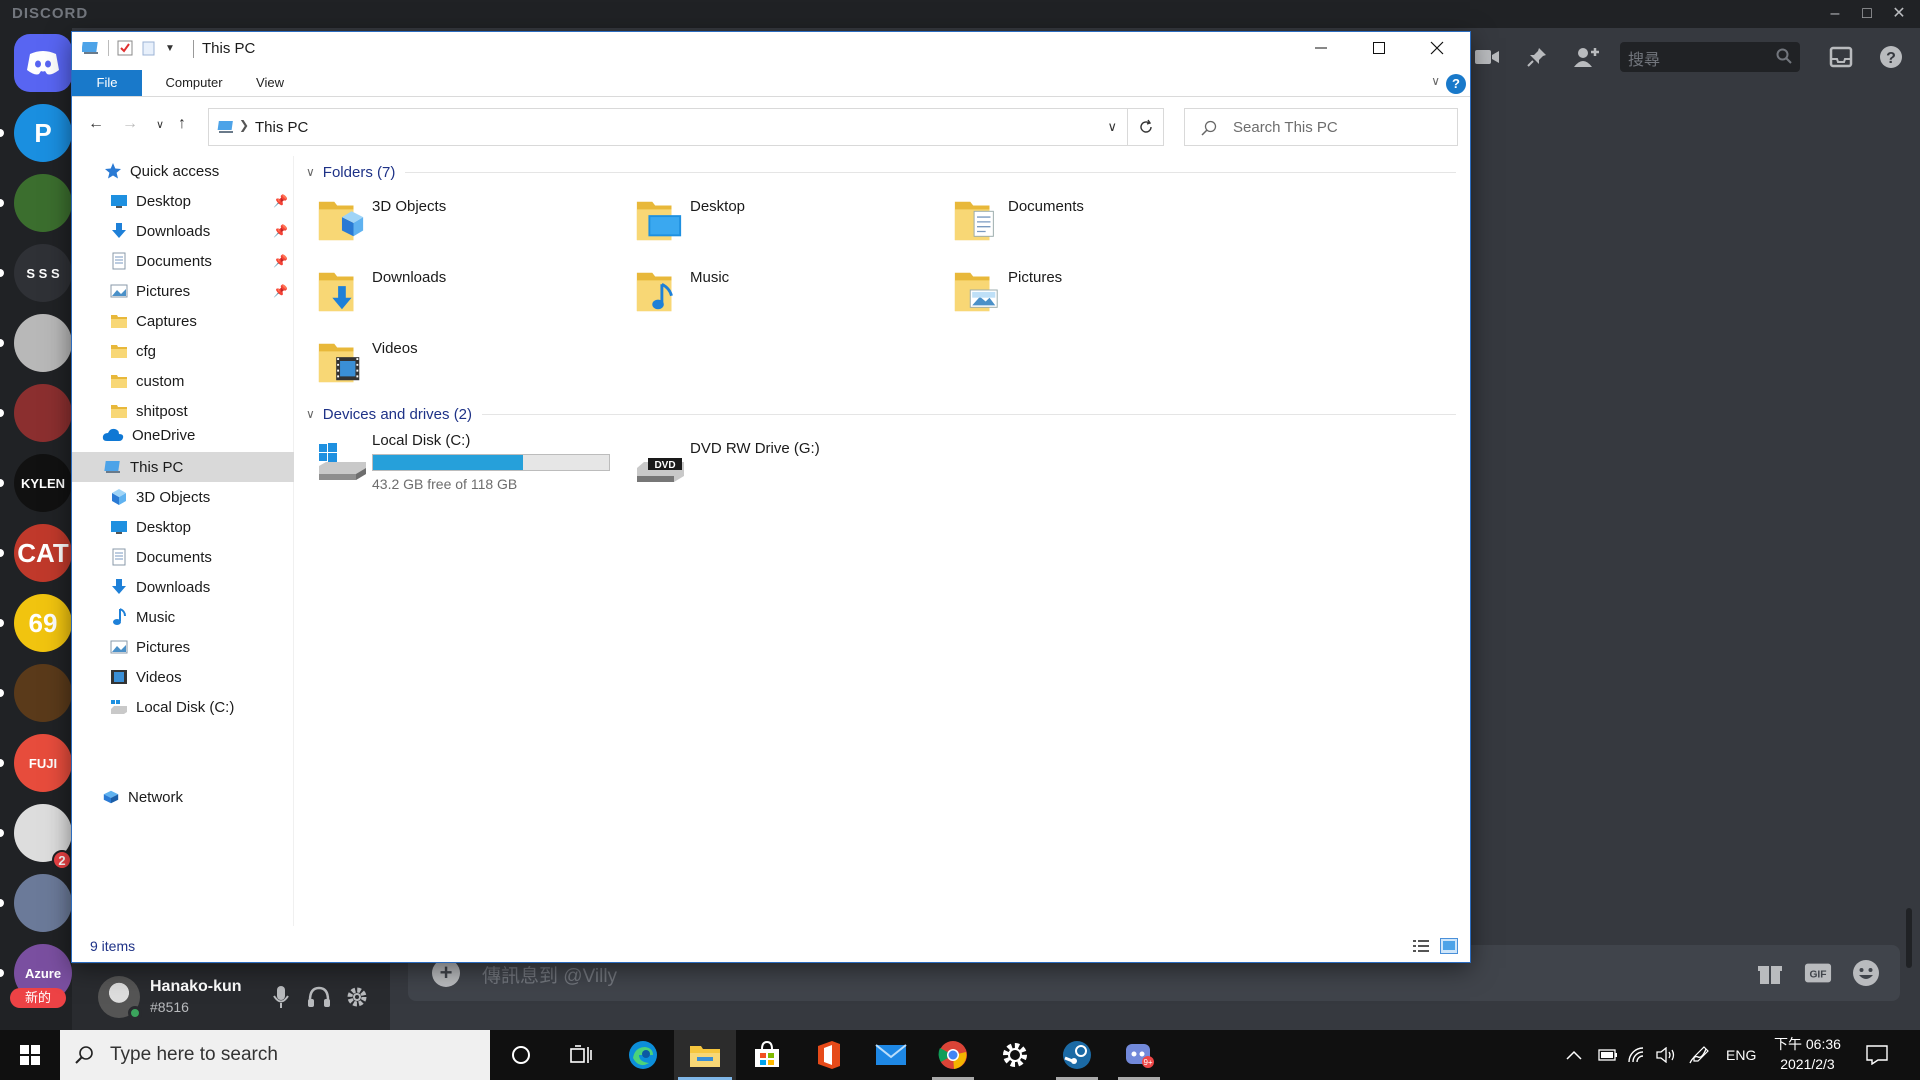  I want to click on discord-maximize-button: □, so click(1867, 14).